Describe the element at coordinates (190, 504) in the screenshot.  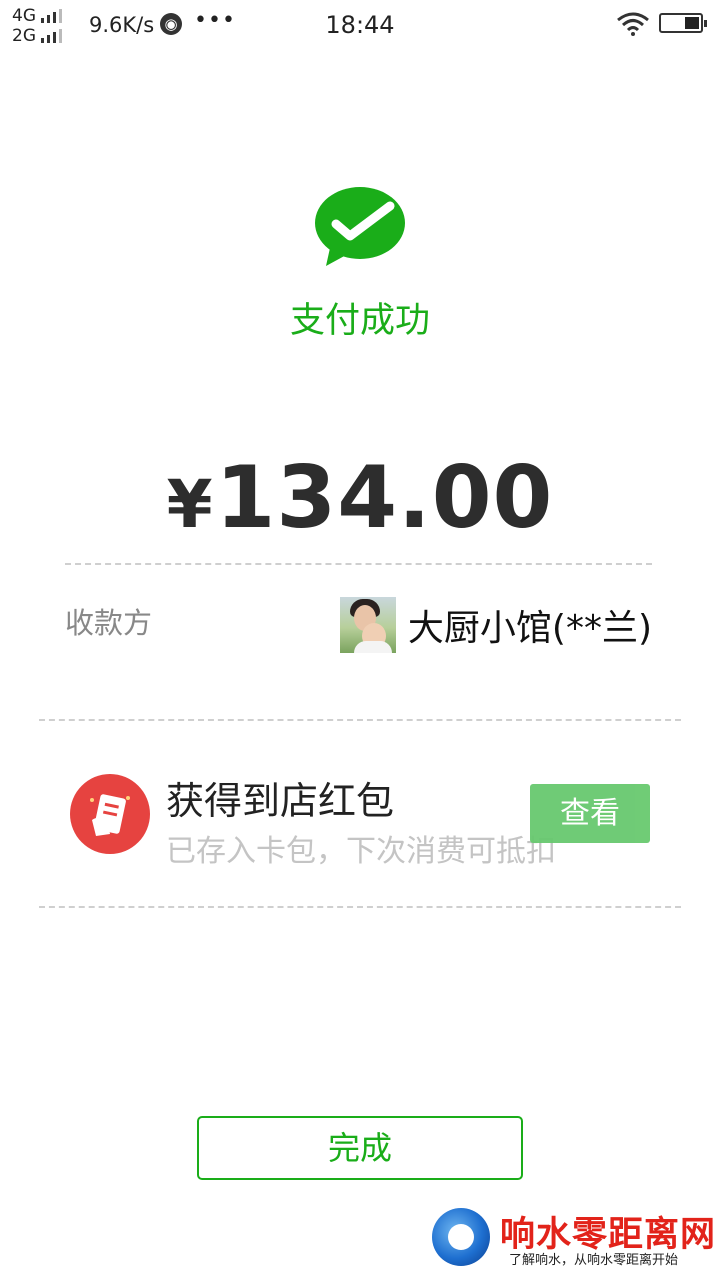
I see `currency-symbol: ¥` at that location.